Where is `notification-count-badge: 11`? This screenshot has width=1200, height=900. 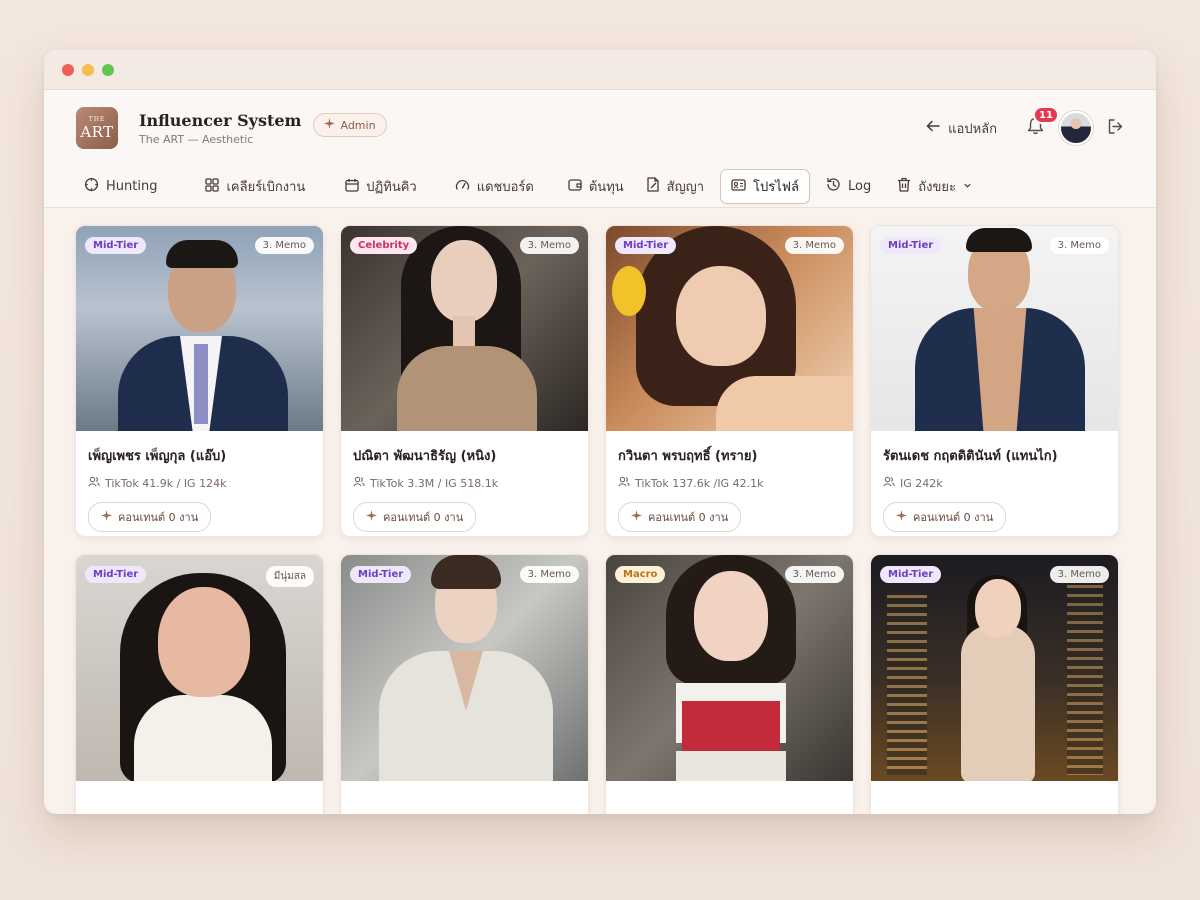 notification-count-badge: 11 is located at coordinates (1046, 115).